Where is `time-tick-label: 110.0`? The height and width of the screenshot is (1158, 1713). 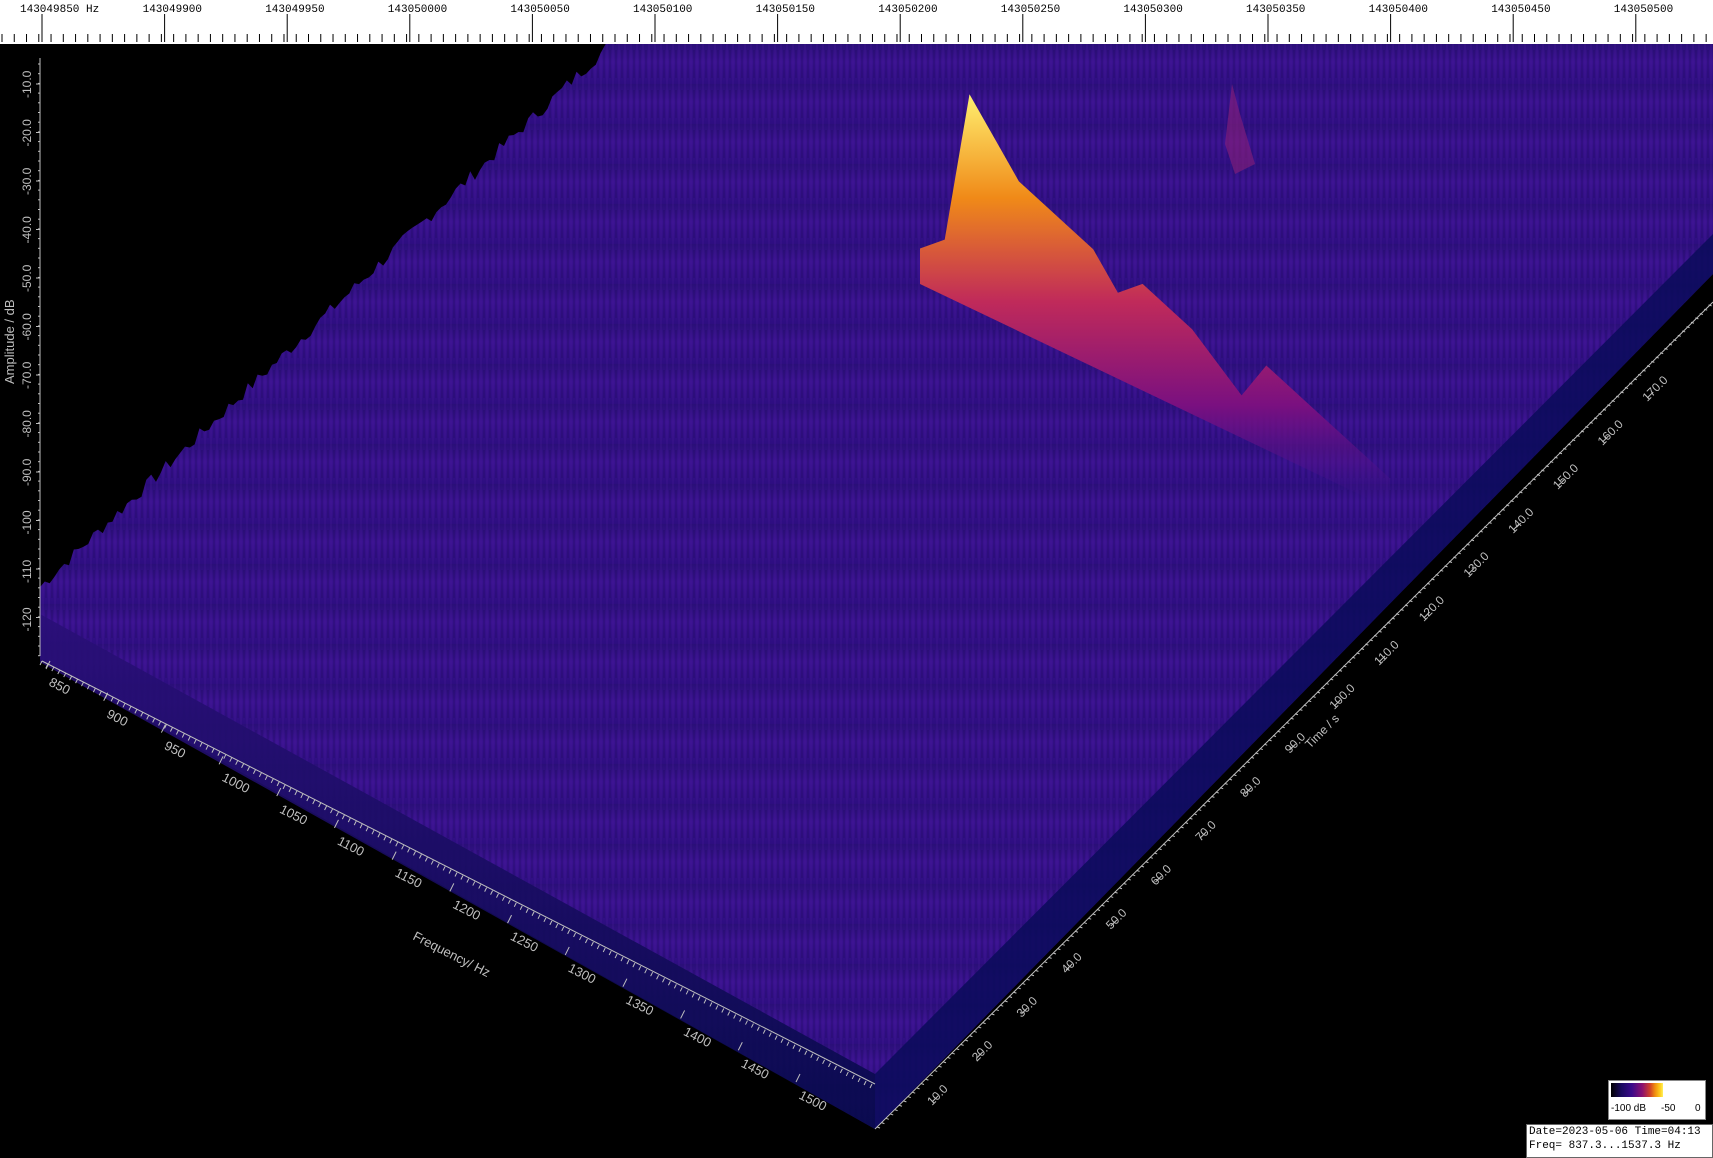 time-tick-label: 110.0 is located at coordinates (1386, 652).